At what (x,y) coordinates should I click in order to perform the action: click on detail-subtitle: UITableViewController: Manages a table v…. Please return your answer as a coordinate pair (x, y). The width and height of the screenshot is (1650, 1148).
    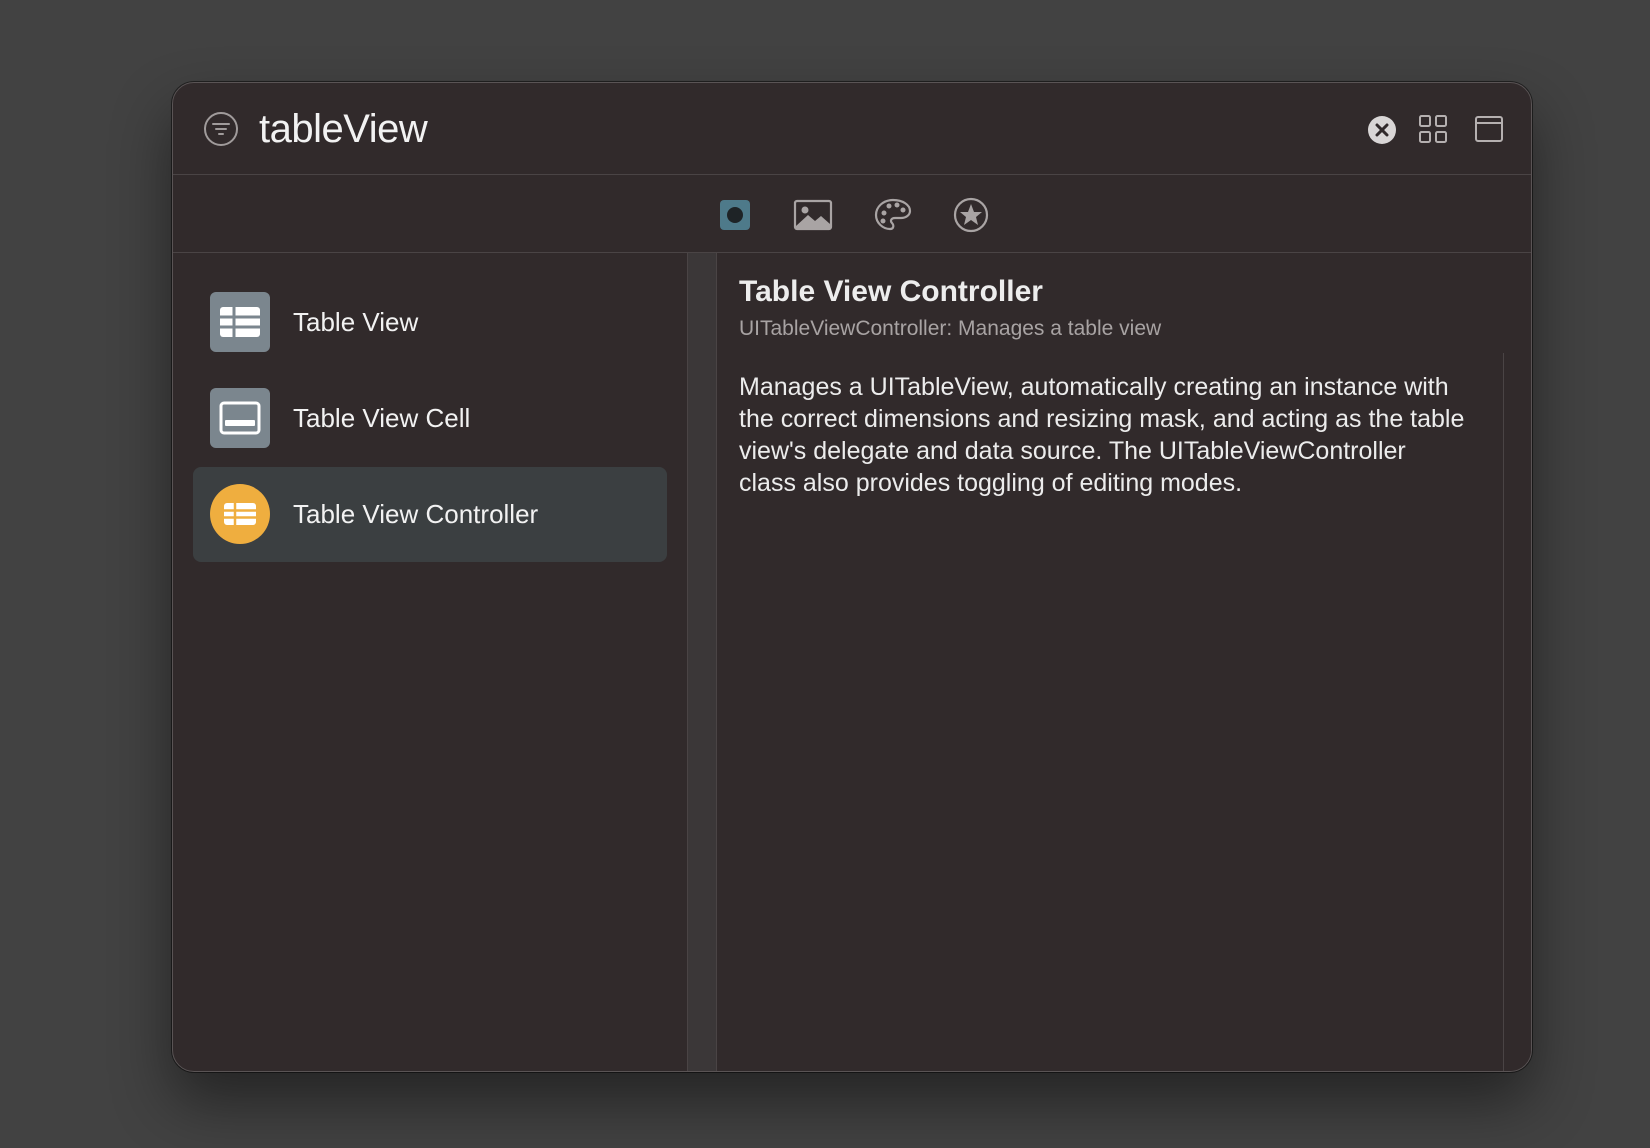
    Looking at the image, I should click on (950, 328).